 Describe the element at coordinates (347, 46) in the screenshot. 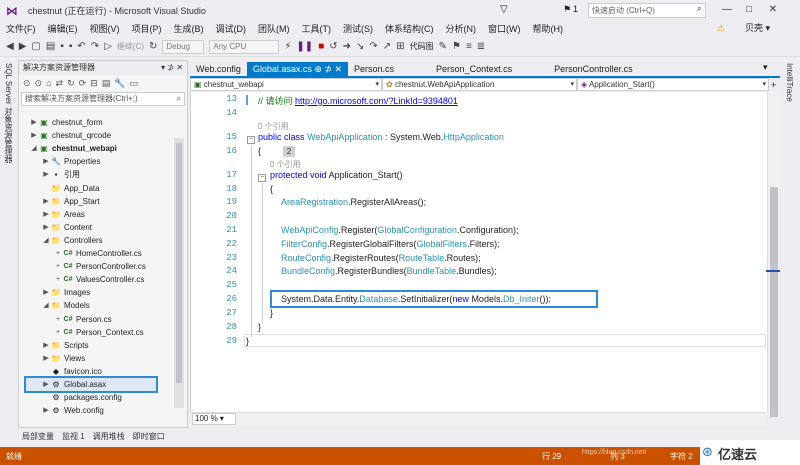

I see `show-next-statement-icon: ➜` at that location.